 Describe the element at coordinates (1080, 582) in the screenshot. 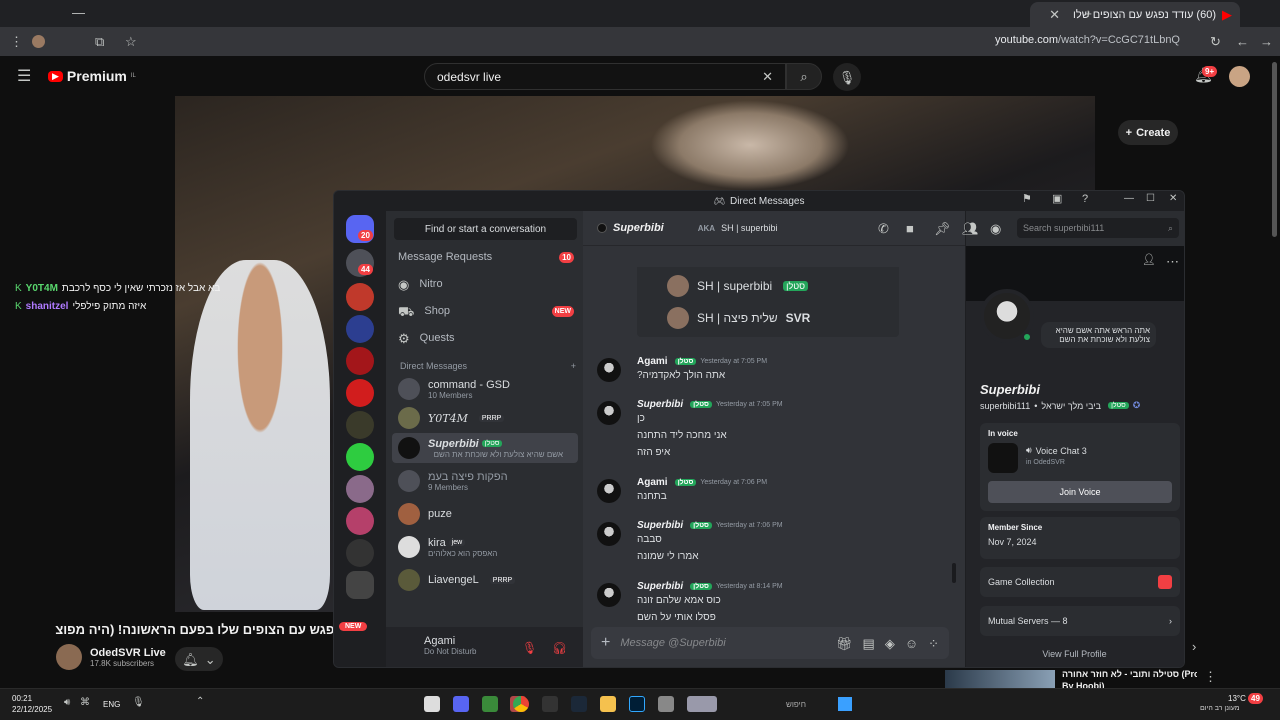

I see `game-collection-row: Game Collection` at that location.